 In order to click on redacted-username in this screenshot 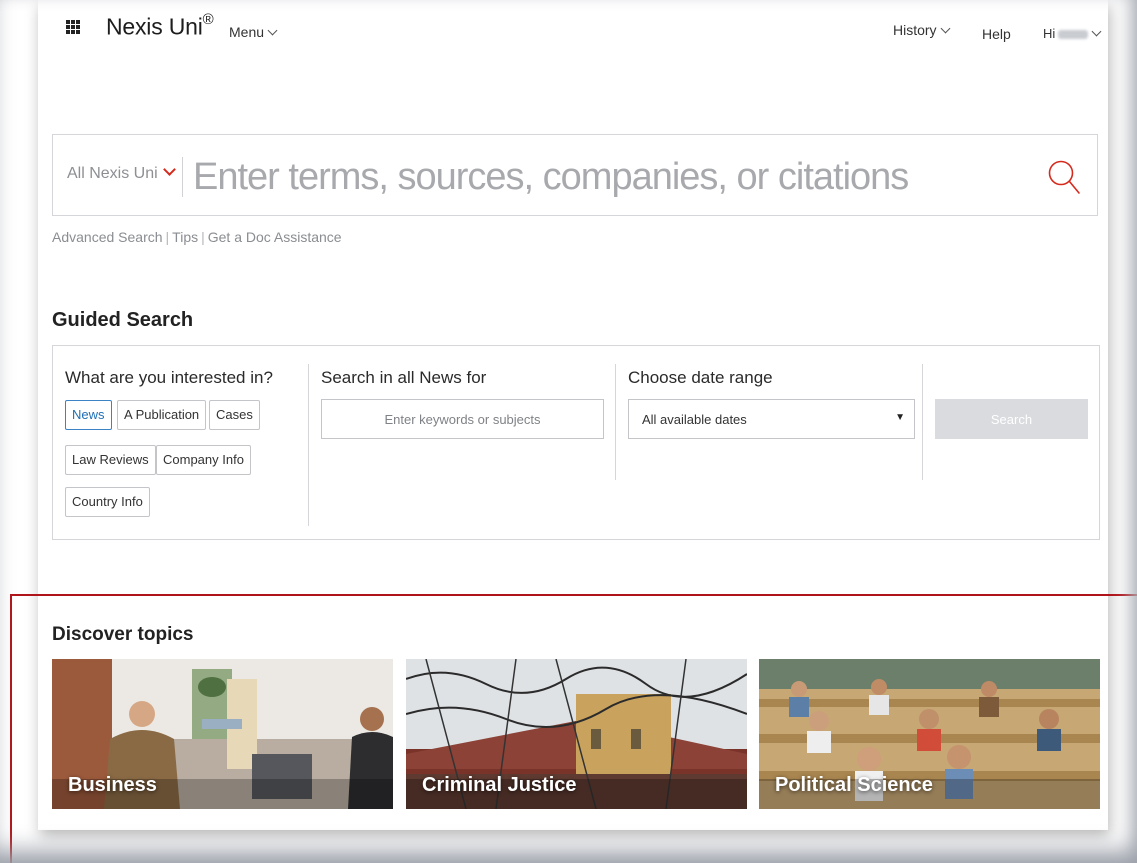, I will do `click(1073, 35)`.